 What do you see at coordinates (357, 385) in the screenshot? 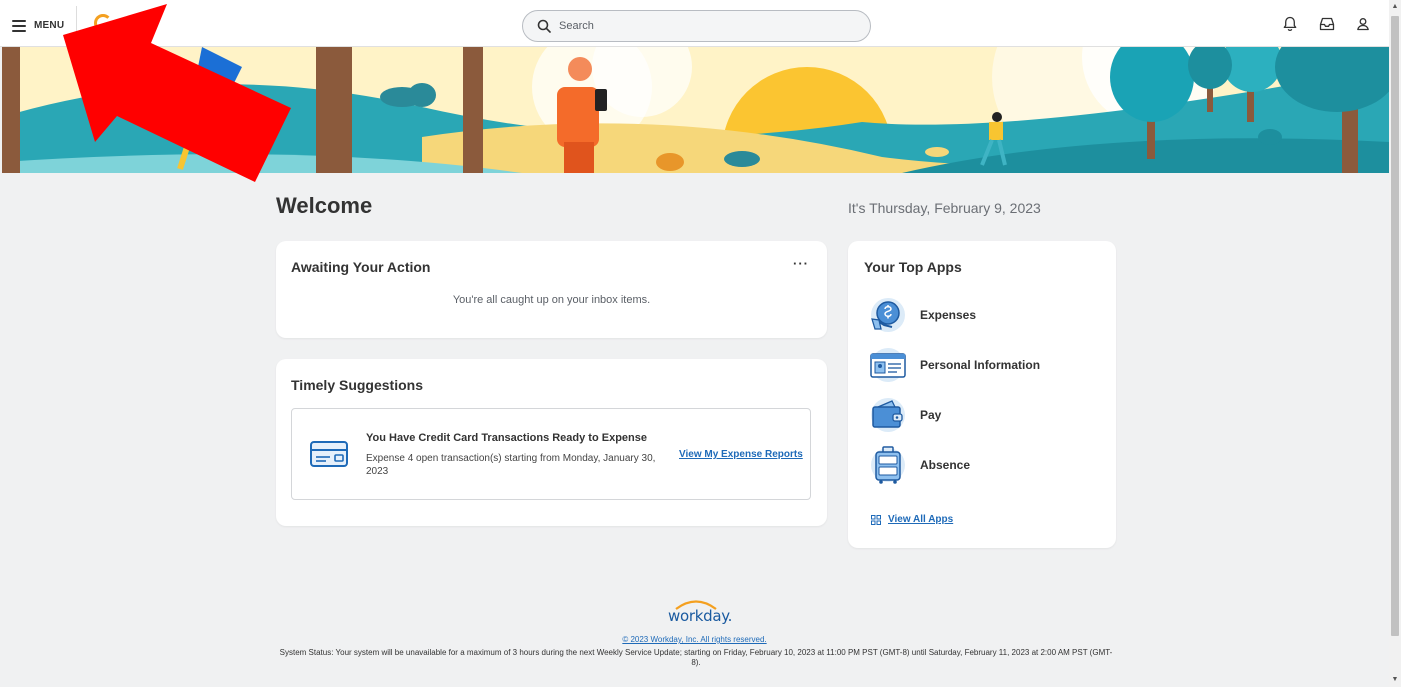
I see `timely-suggestions-title: Timely Suggestions` at bounding box center [357, 385].